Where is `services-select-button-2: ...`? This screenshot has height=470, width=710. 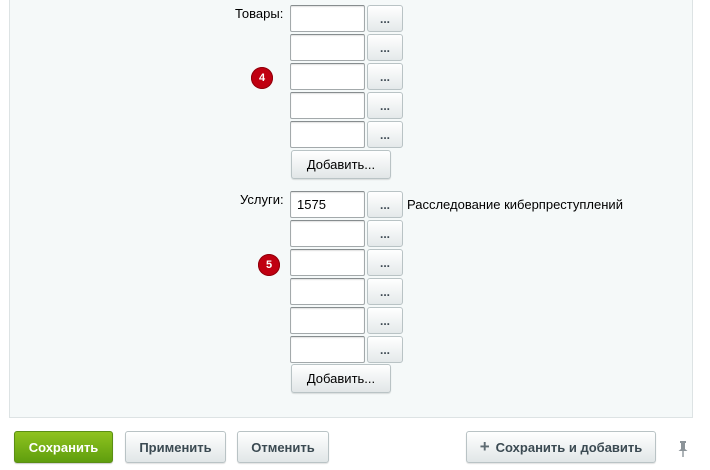 services-select-button-2: ... is located at coordinates (385, 233).